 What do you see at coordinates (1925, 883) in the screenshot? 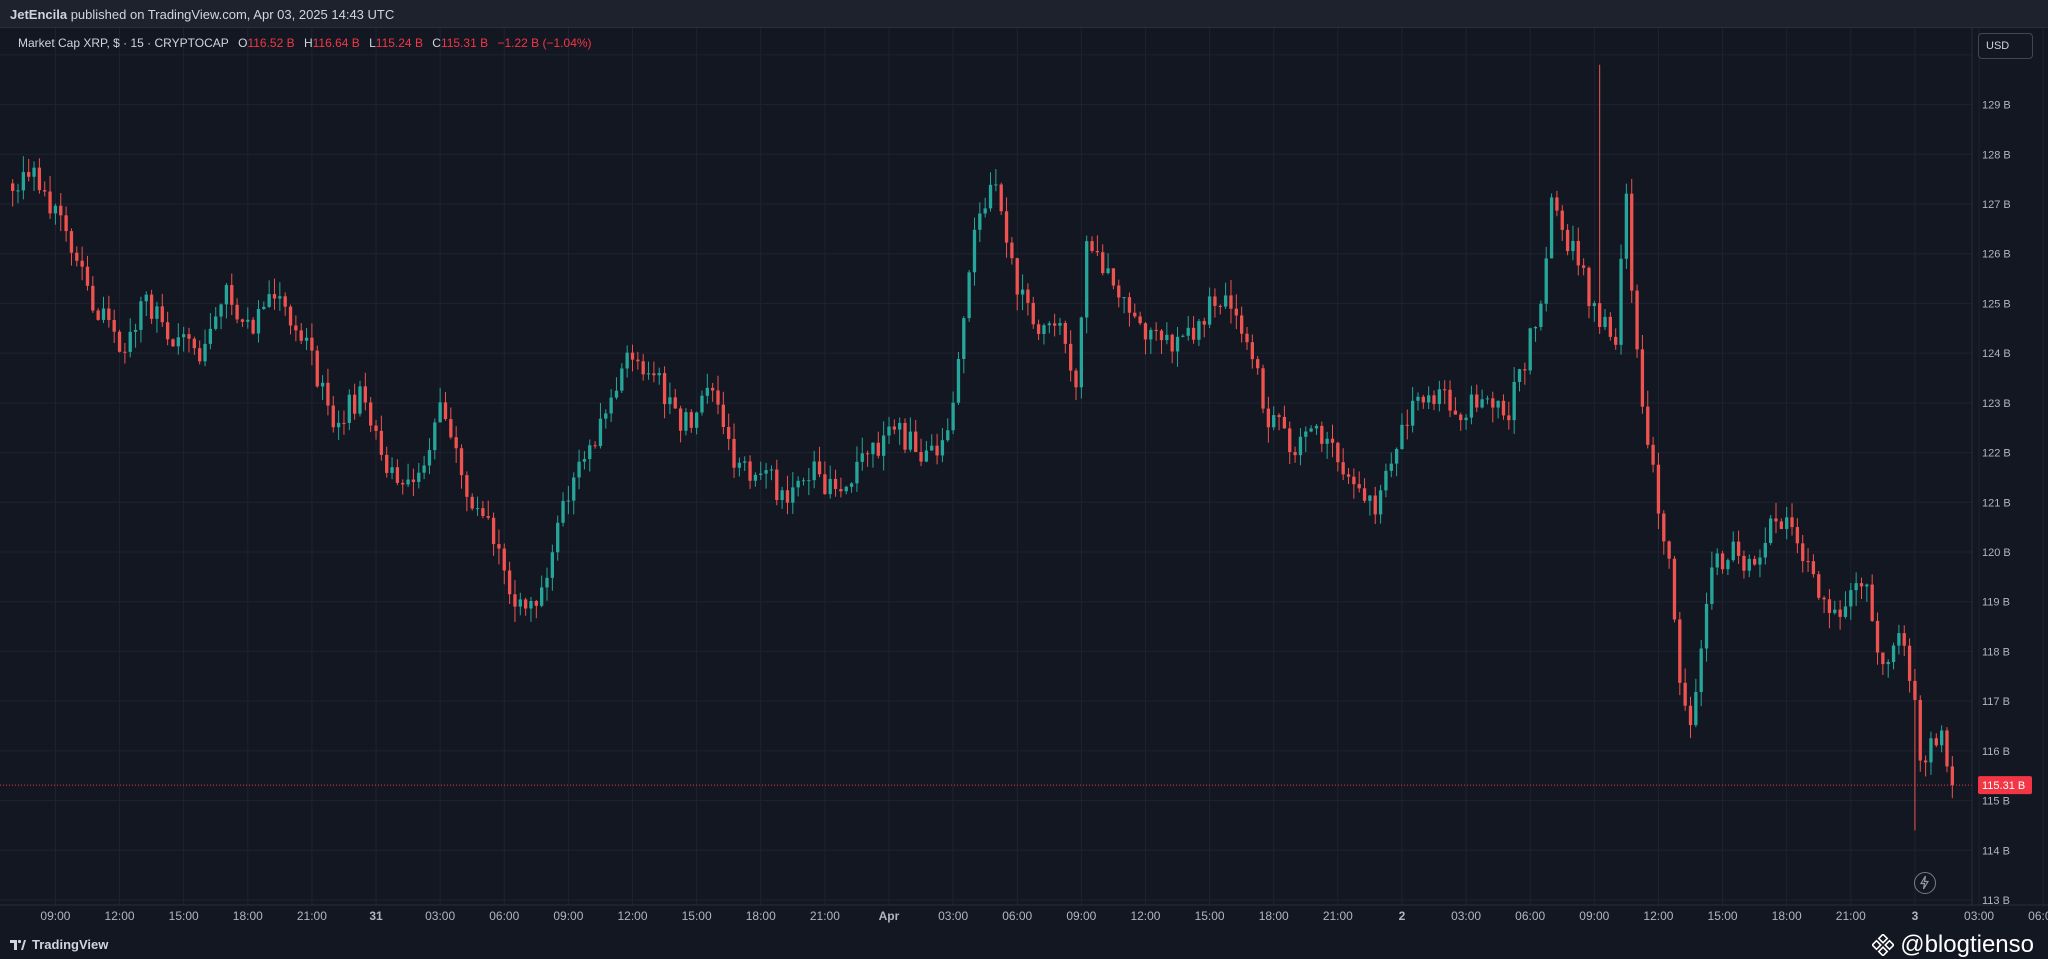
I see `bolt-icon` at bounding box center [1925, 883].